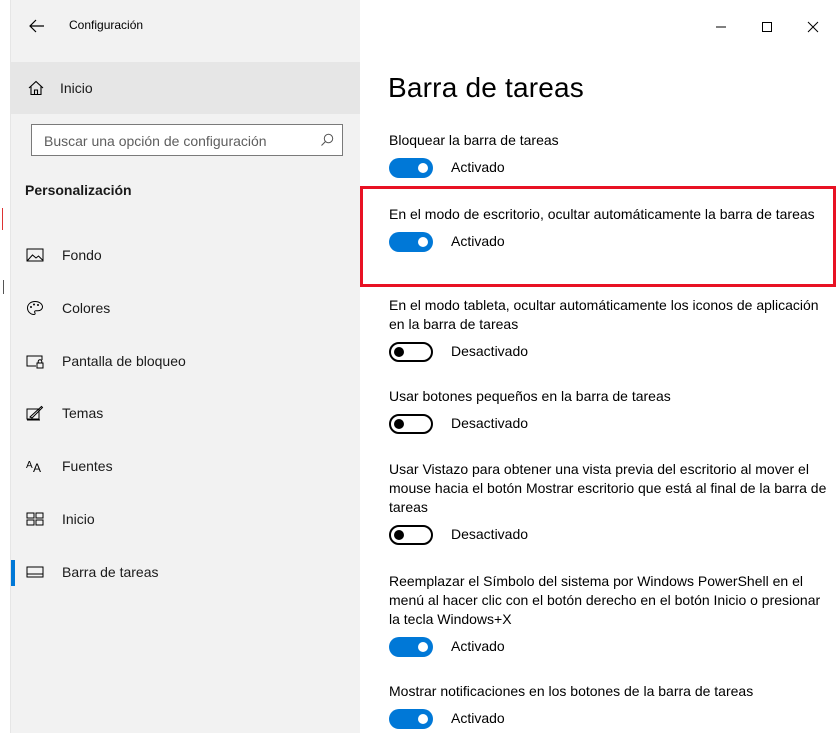 The image size is (840, 733). I want to click on sidebar-item-background: Fondo, so click(185, 255).